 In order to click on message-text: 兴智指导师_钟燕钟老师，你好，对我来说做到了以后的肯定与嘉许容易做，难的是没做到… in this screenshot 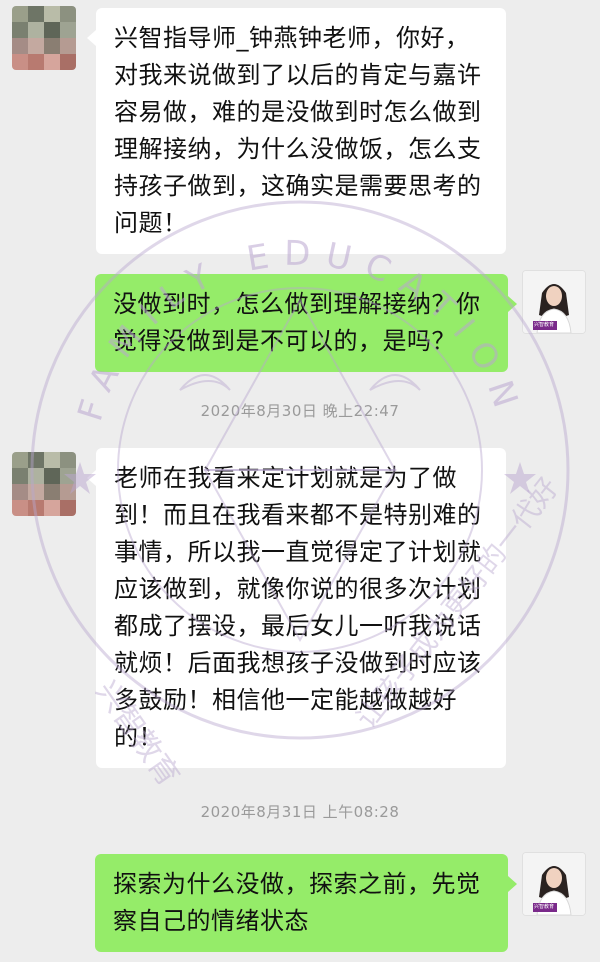, I will do `click(298, 130)`.